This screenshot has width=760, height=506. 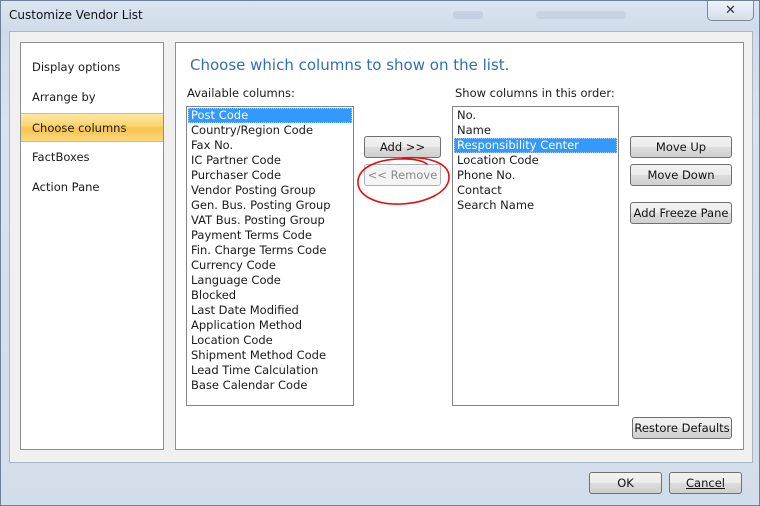 I want to click on list-item: Base Calendar Code, so click(x=270, y=385).